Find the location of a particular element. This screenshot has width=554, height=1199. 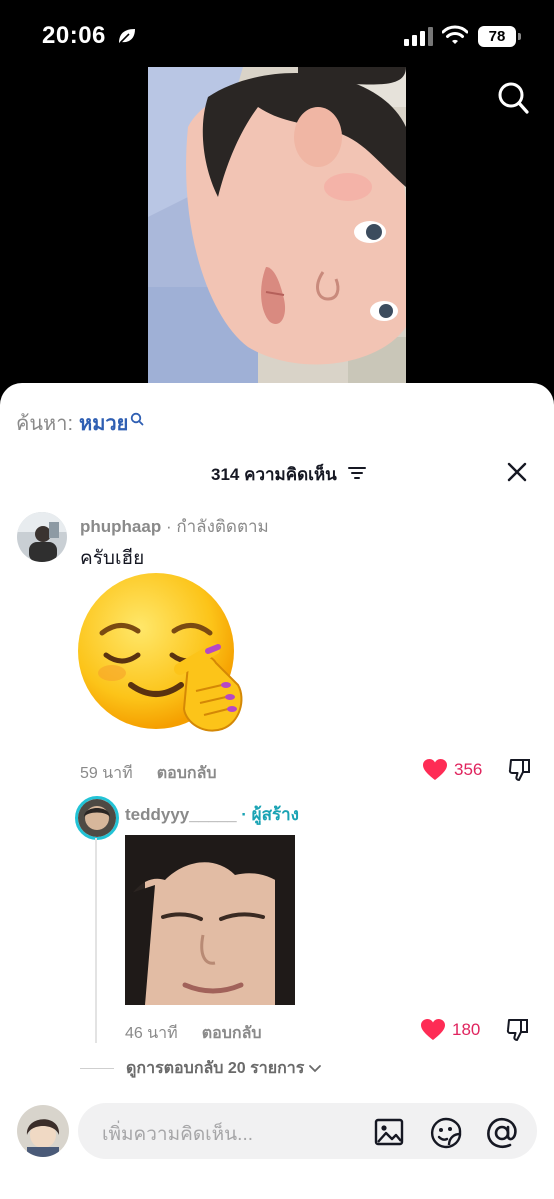

following-tag: · กำลังติดตาม is located at coordinates (215, 526).